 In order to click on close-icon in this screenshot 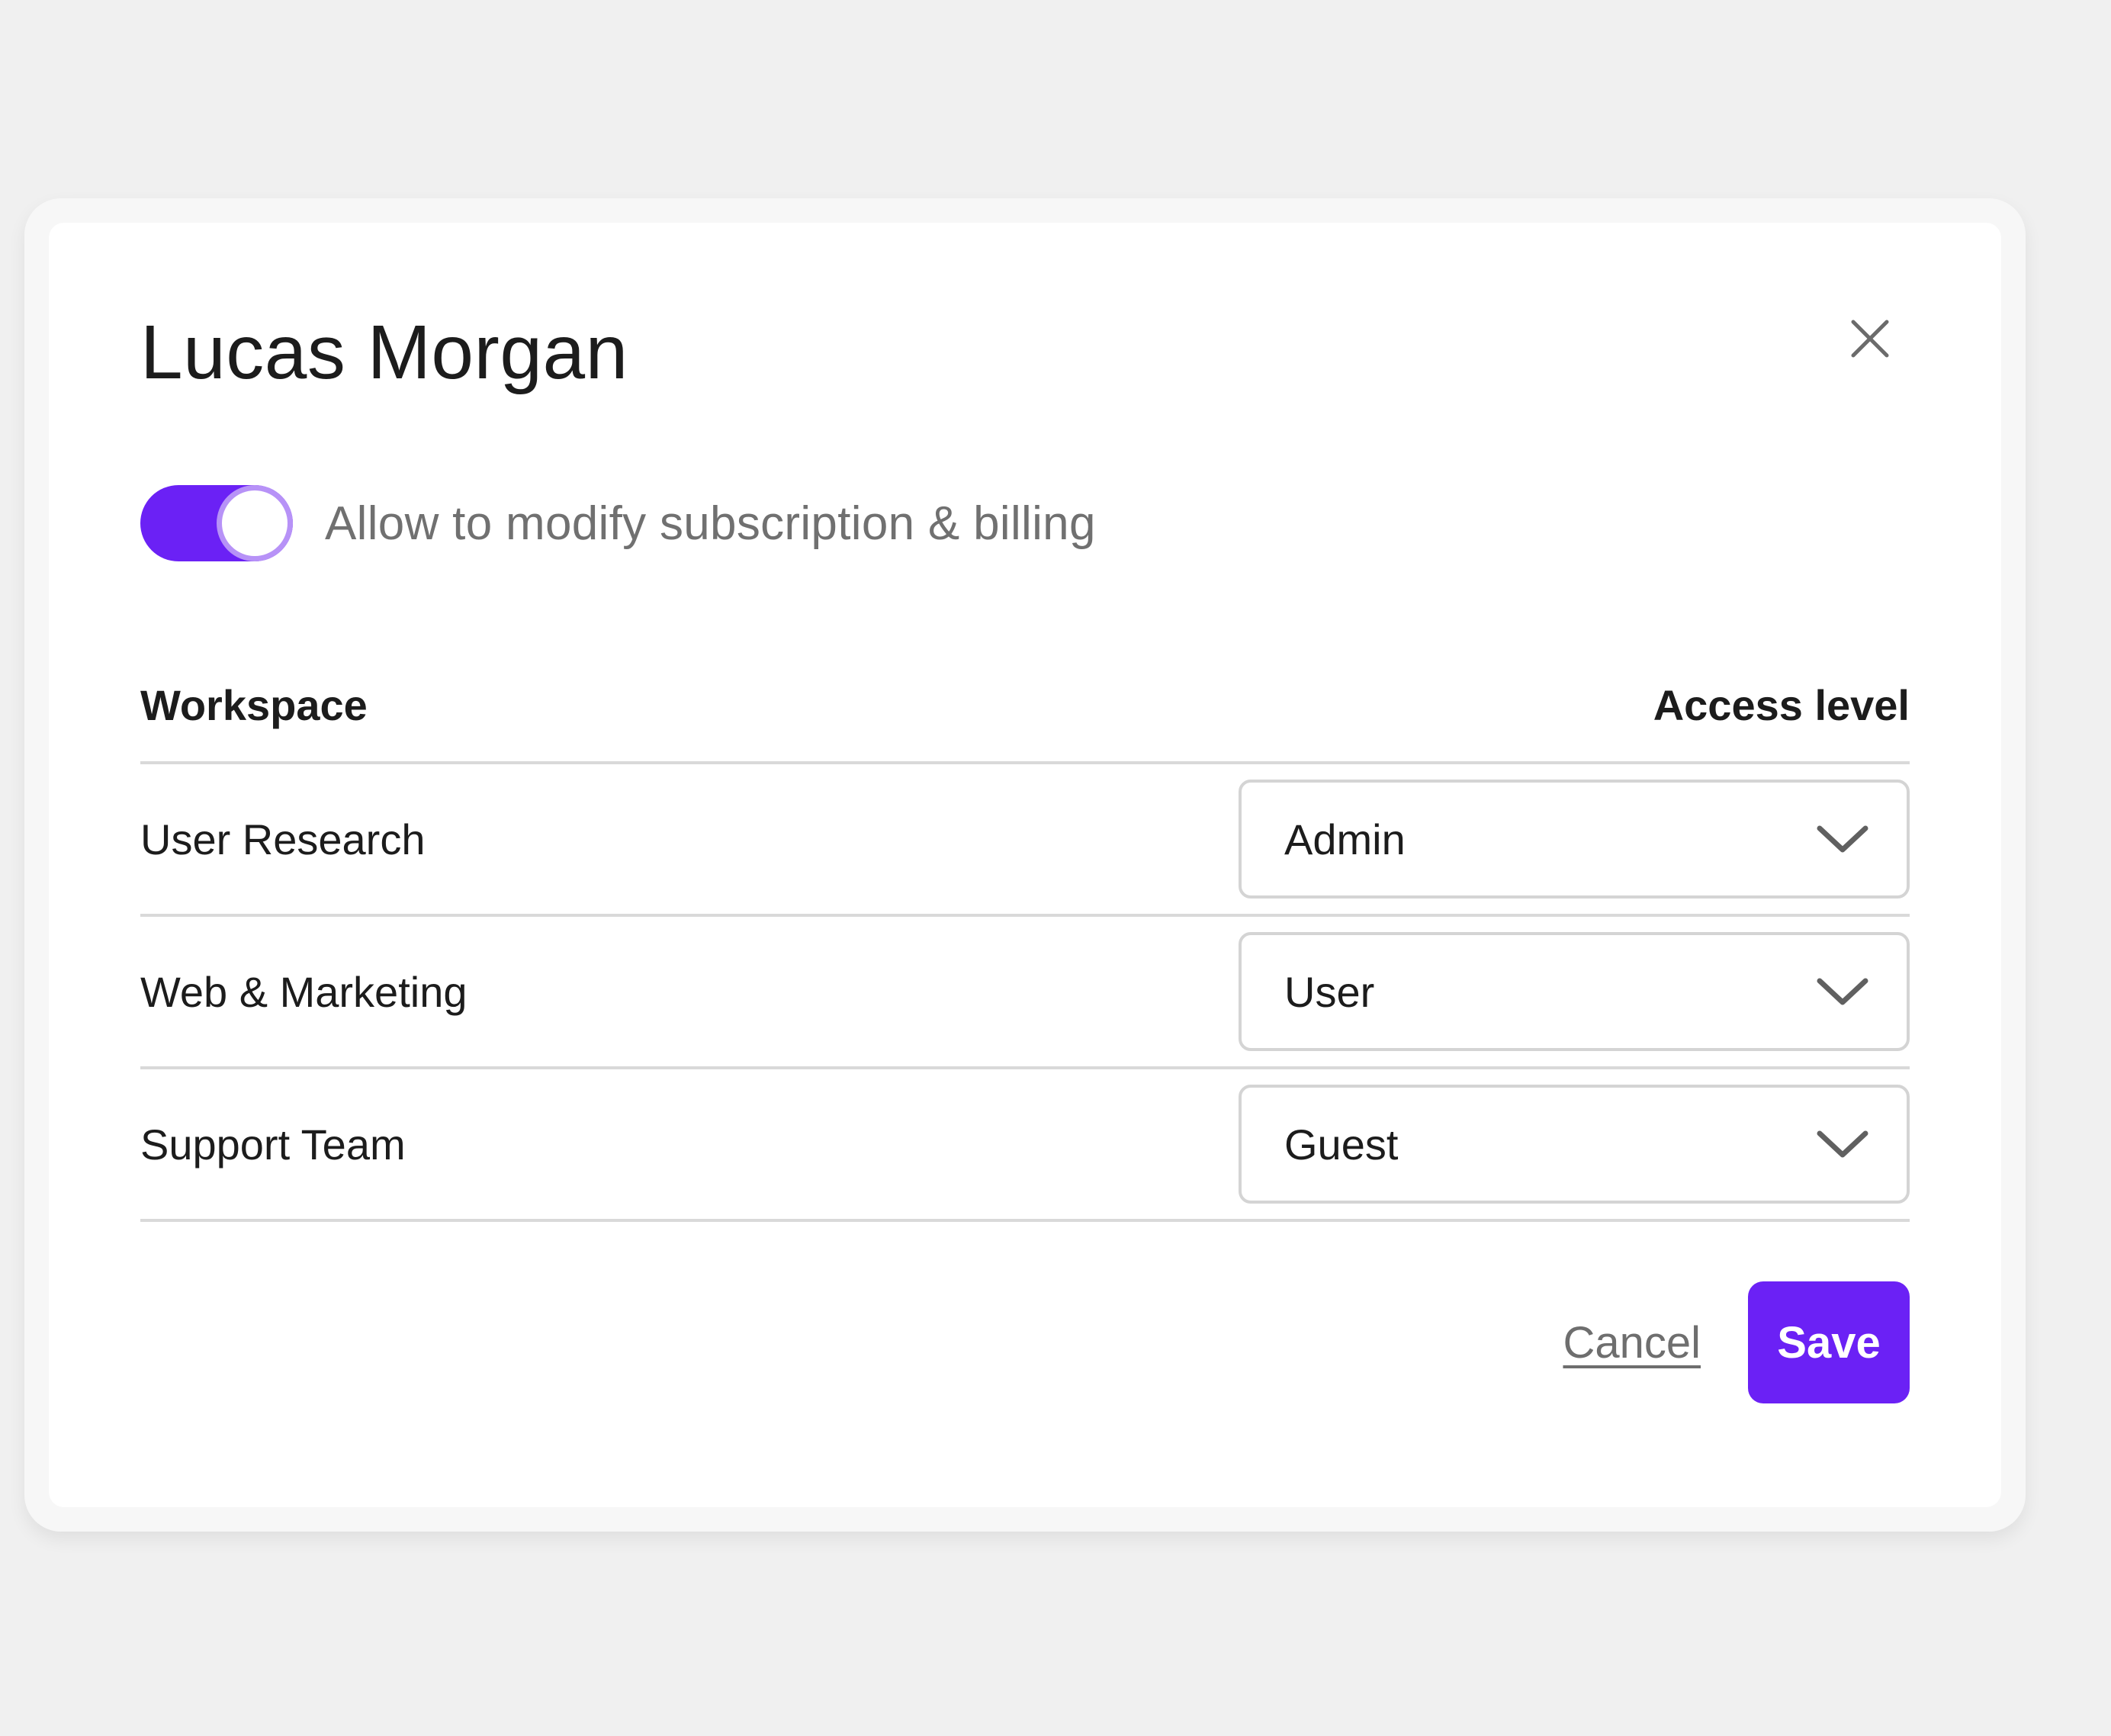, I will do `click(1870, 339)`.